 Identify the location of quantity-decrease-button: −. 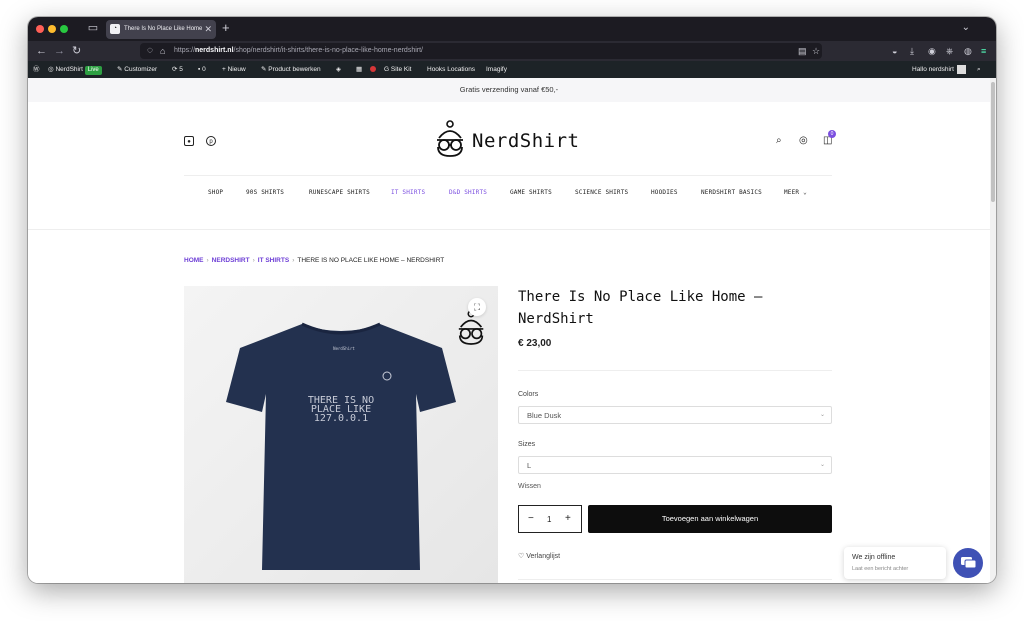
(531, 519).